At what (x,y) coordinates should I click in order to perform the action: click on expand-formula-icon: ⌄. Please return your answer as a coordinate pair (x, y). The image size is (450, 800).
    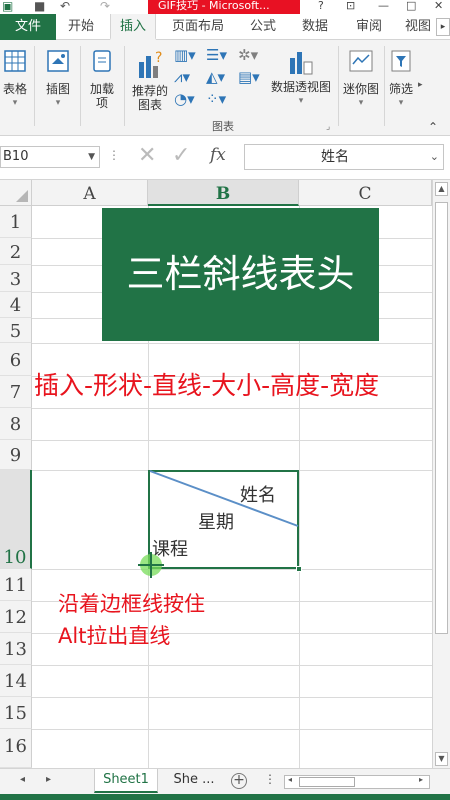
    Looking at the image, I should click on (434, 157).